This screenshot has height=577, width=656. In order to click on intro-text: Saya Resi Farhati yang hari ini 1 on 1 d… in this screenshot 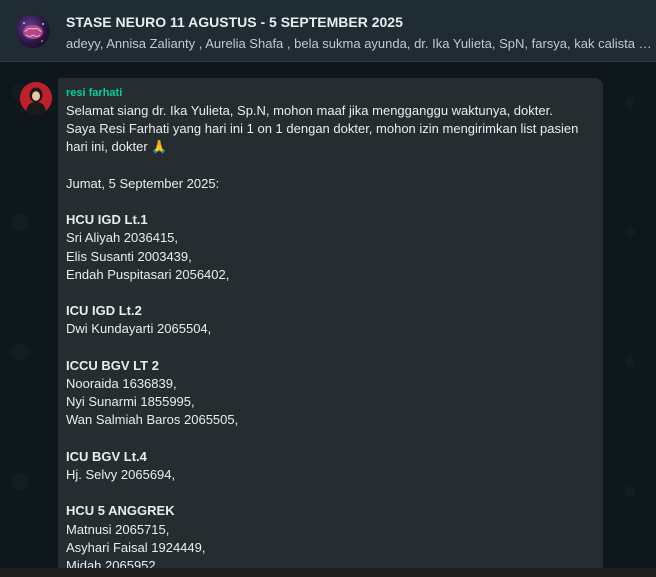, I will do `click(322, 138)`.